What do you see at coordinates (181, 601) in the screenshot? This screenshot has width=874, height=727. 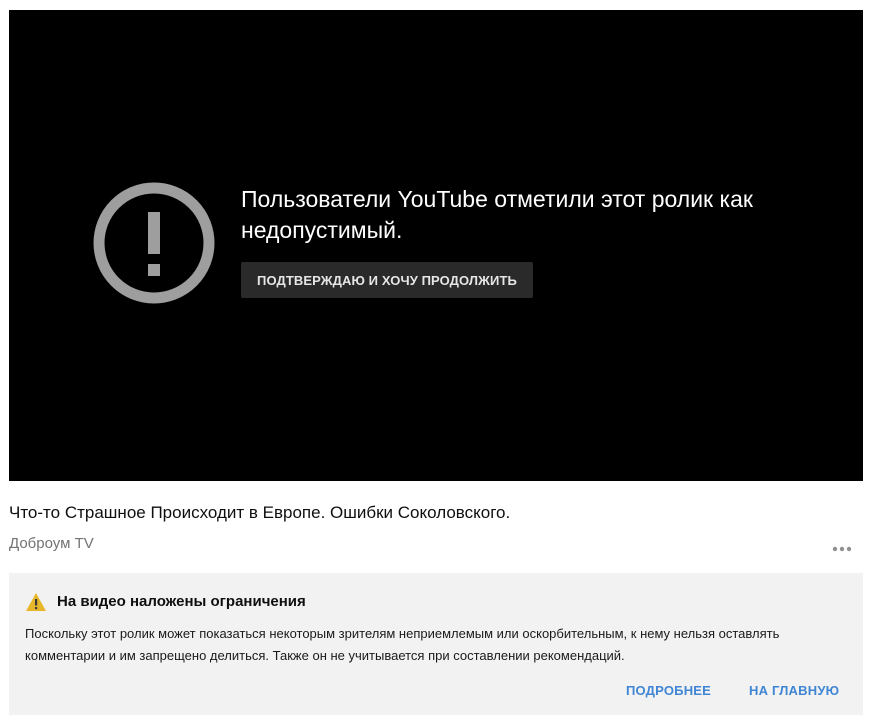 I see `restriction-title: На видео наложены ограничения` at bounding box center [181, 601].